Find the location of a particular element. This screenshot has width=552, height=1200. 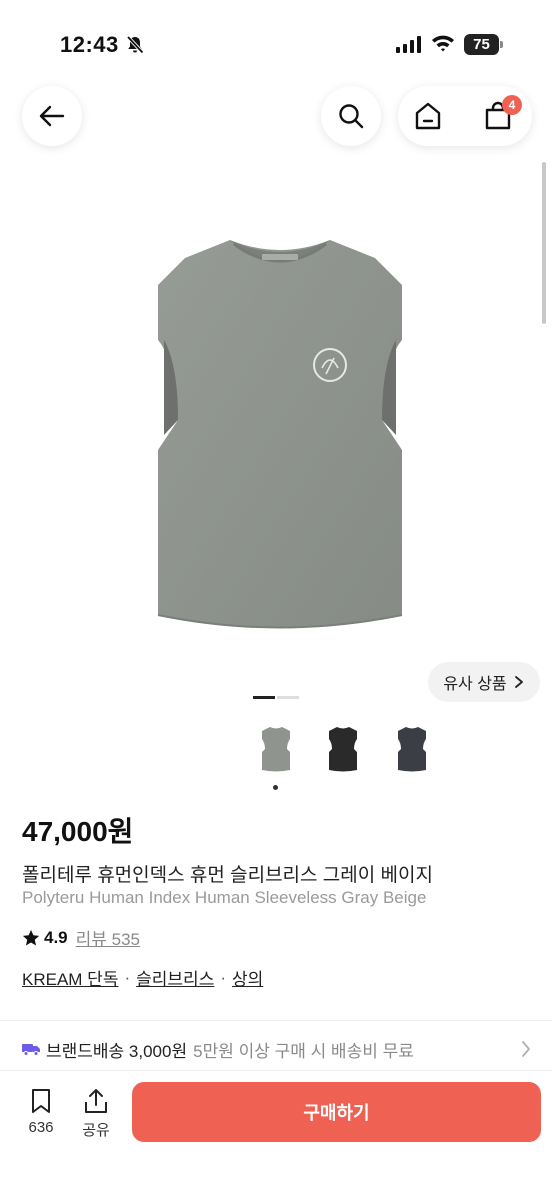

shipping-note: 5만원 이상 구매 시 배송비 무료 is located at coordinates (303, 1051).